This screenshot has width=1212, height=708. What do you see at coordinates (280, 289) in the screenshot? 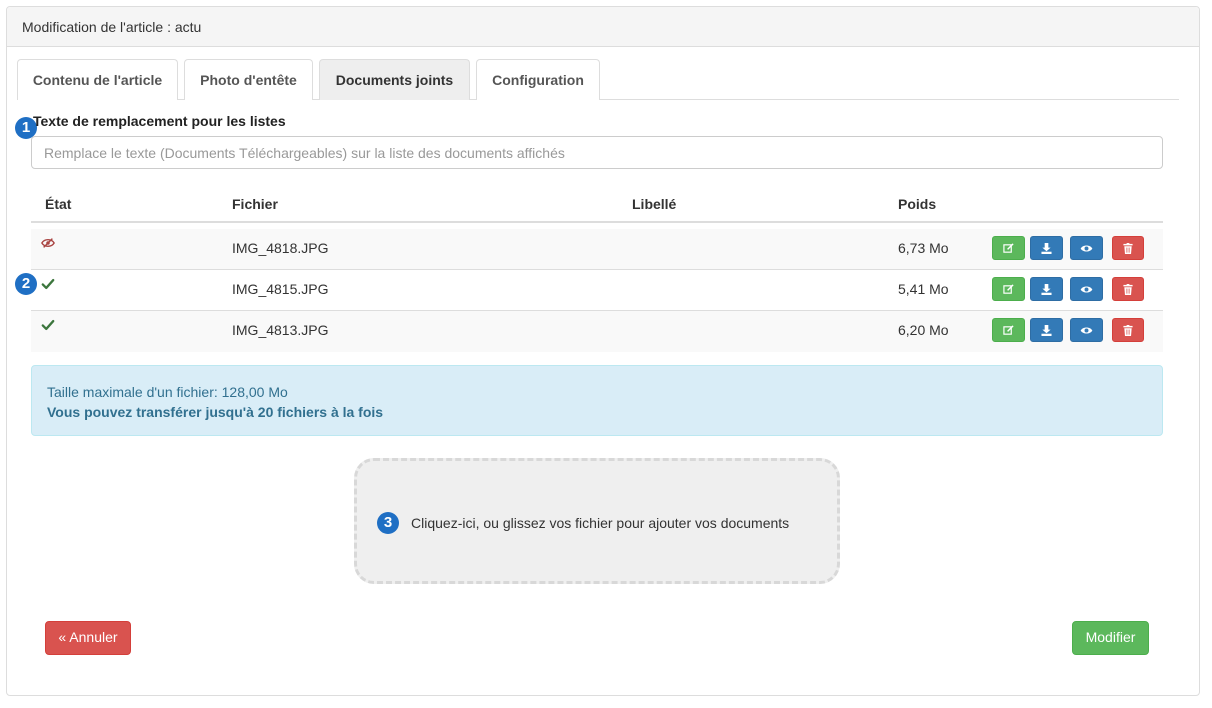
I see `file-name: IMG_4815.JPG` at bounding box center [280, 289].